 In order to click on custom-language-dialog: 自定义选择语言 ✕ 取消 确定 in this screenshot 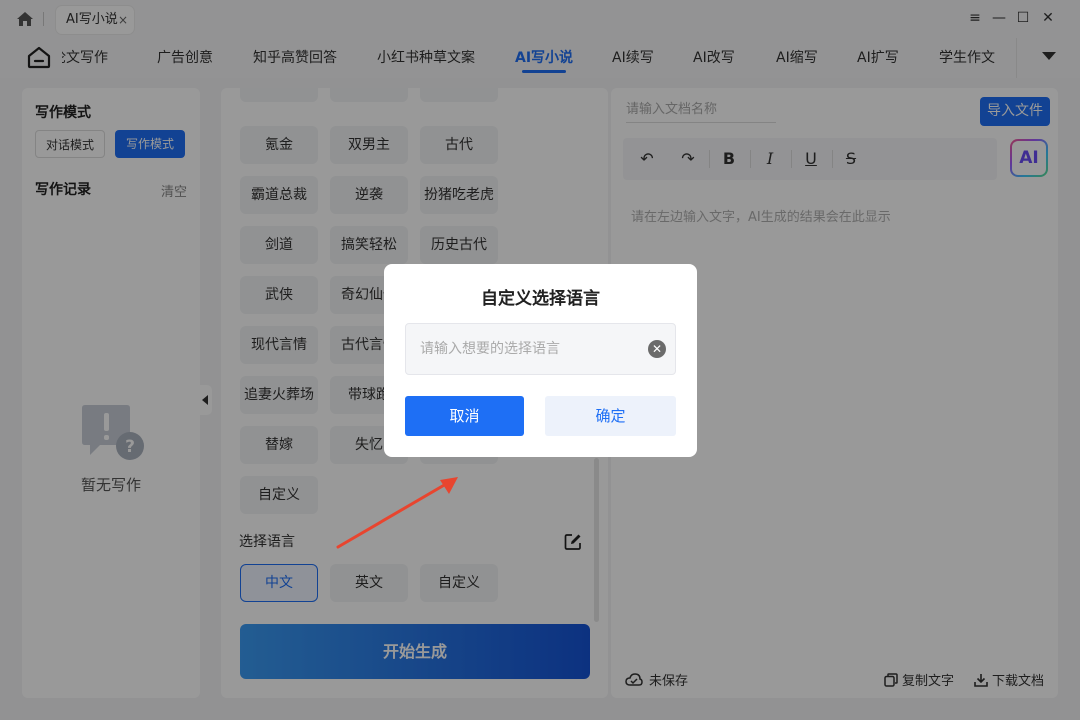, I will do `click(540, 360)`.